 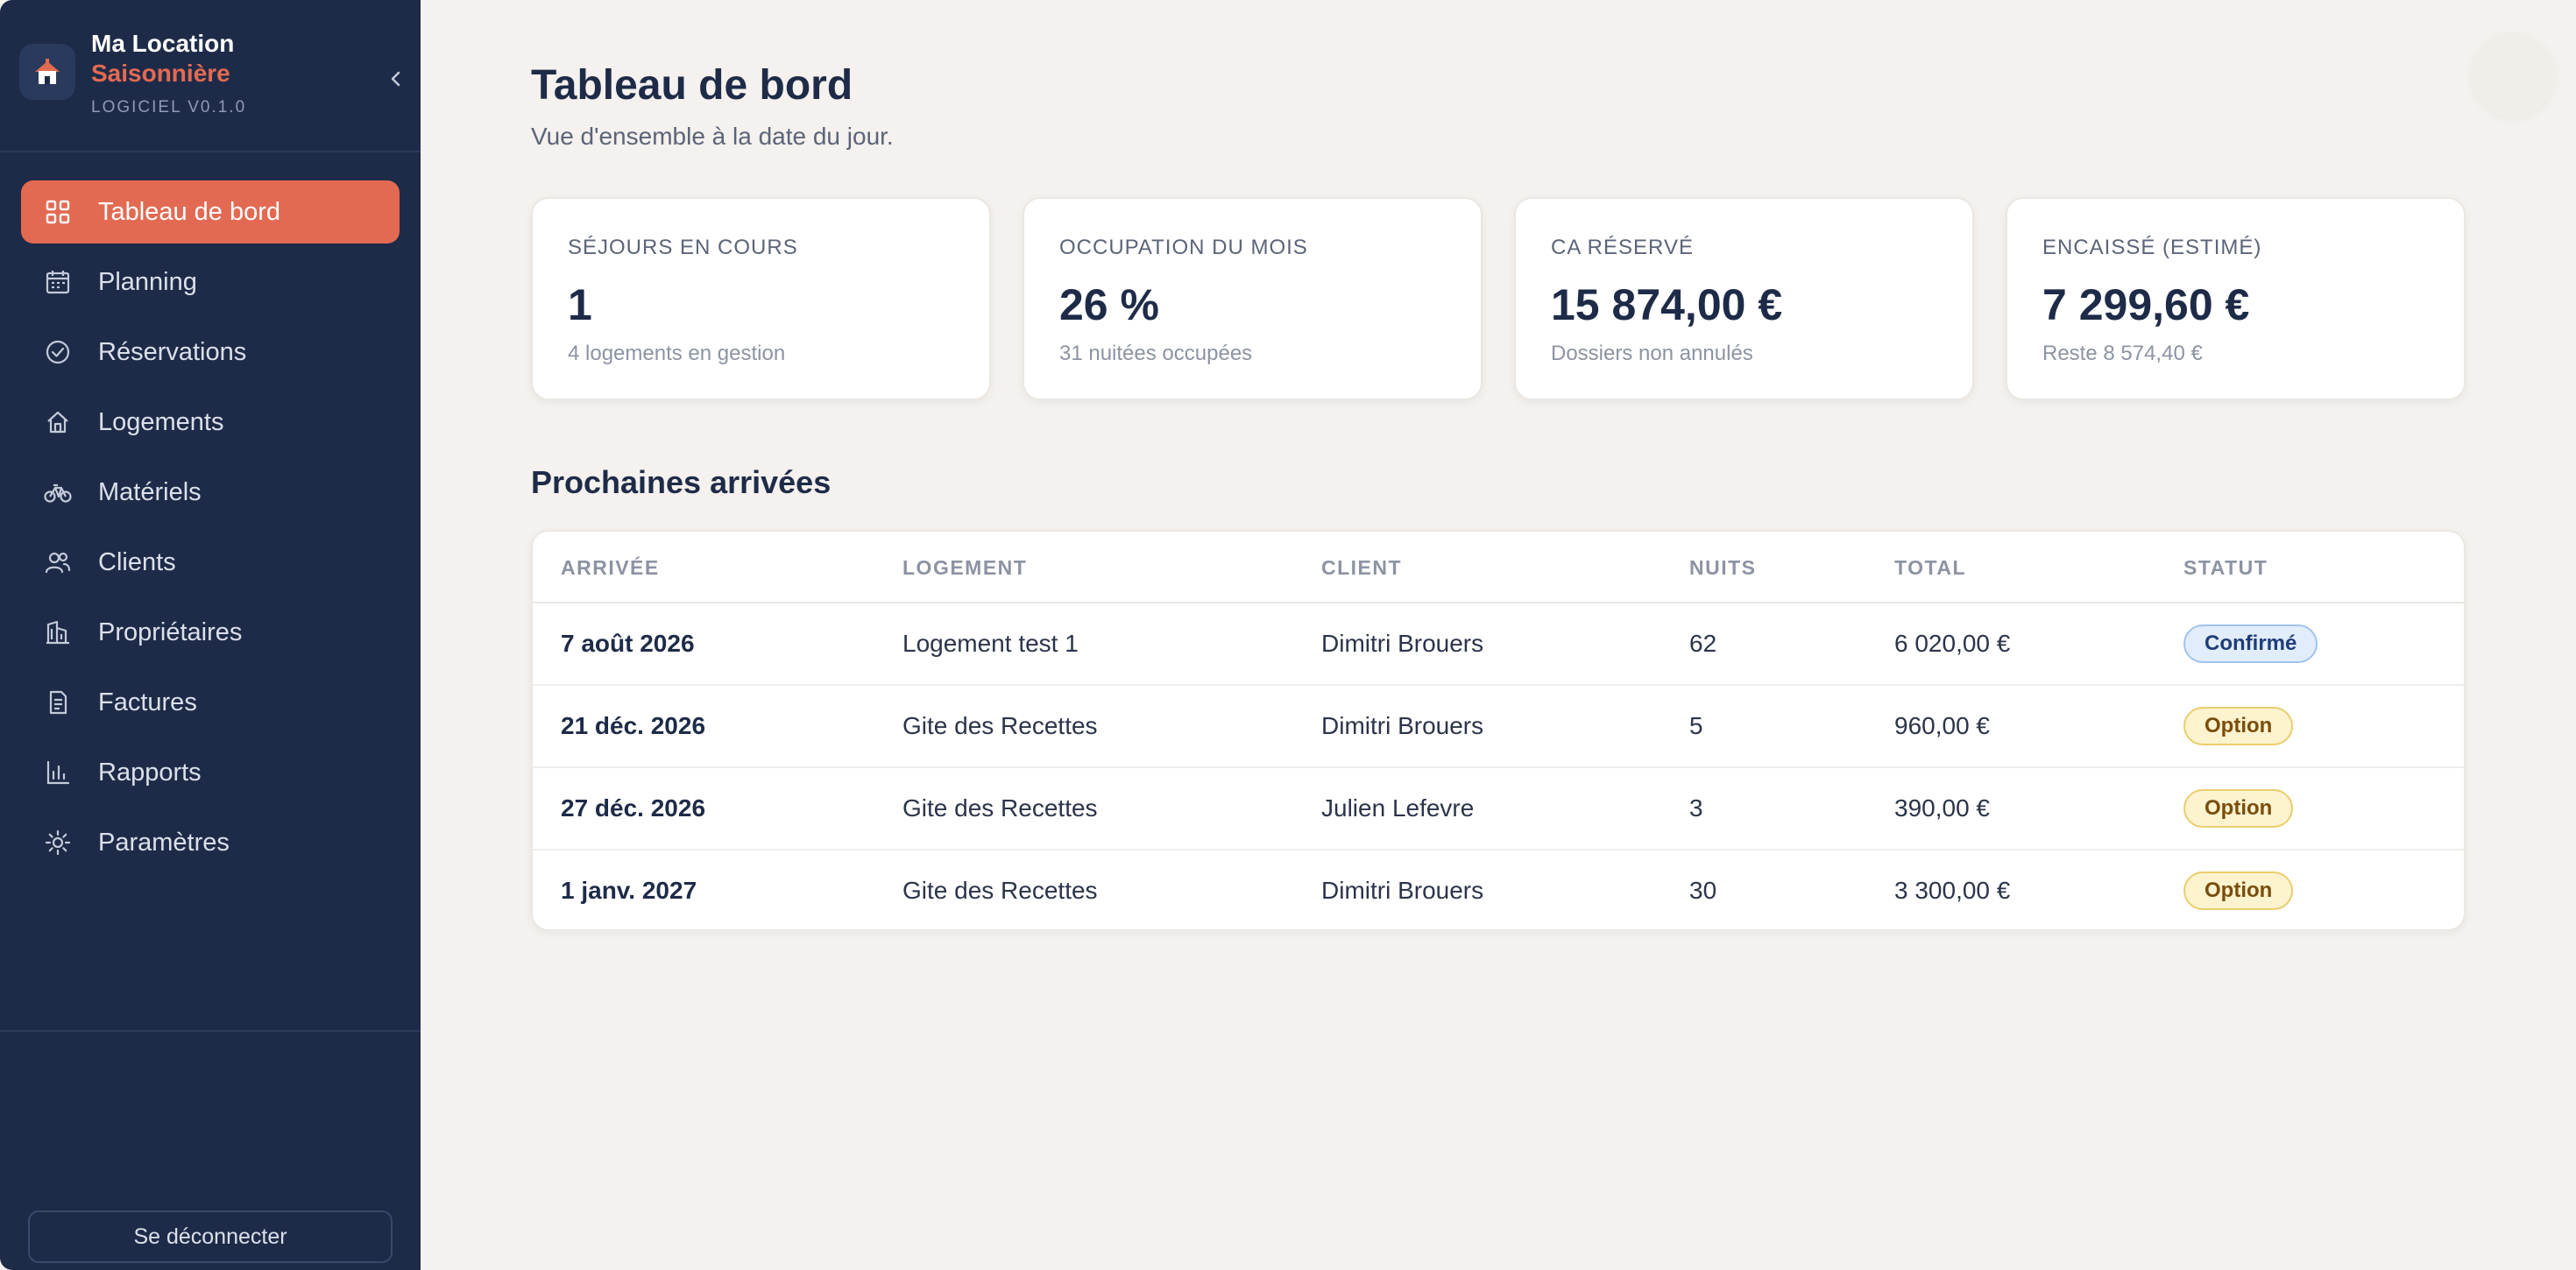 I want to click on section-title-arrivals: Prochaines arrivées, so click(x=681, y=482).